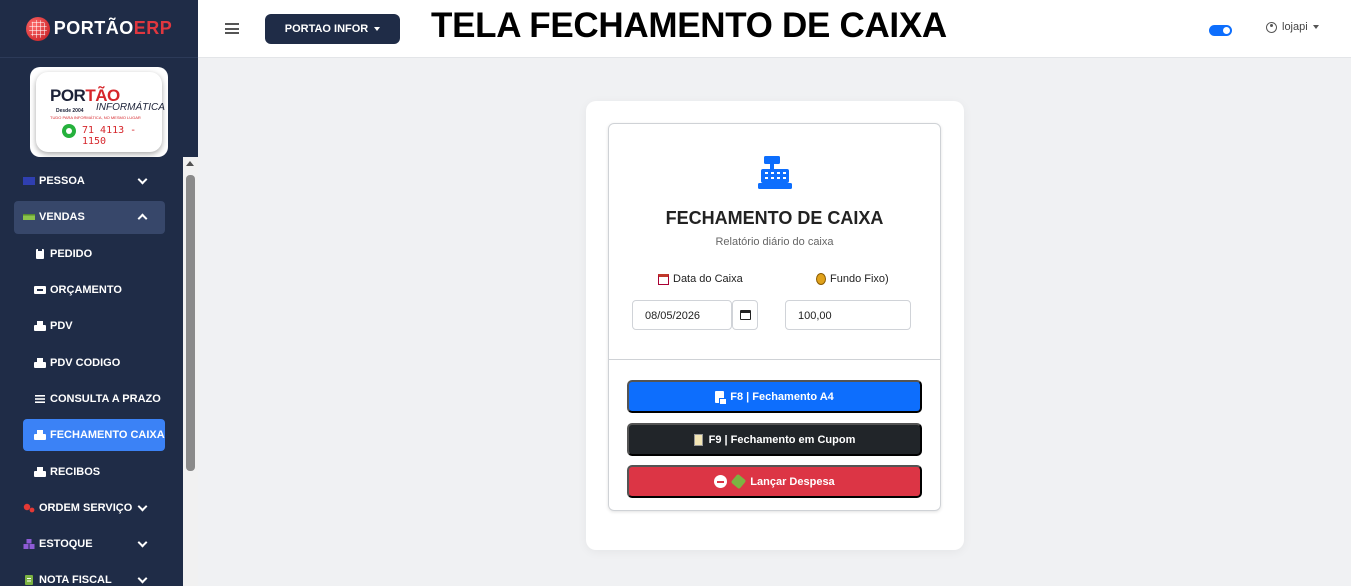 This screenshot has height=586, width=1351. I want to click on closing-receipt-button: F9 | Fechamento em Cupom, so click(774, 439).